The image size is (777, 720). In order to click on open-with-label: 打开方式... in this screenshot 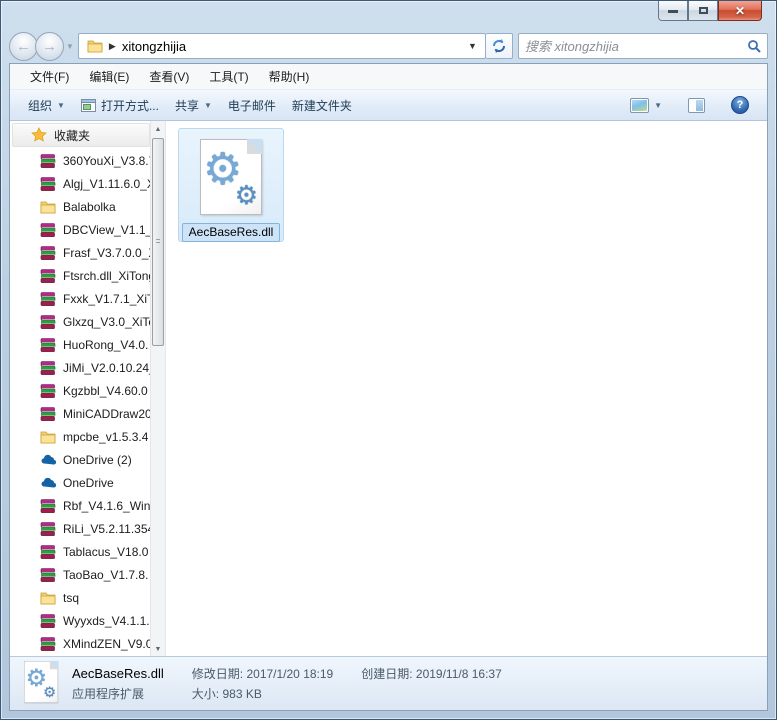, I will do `click(129, 105)`.